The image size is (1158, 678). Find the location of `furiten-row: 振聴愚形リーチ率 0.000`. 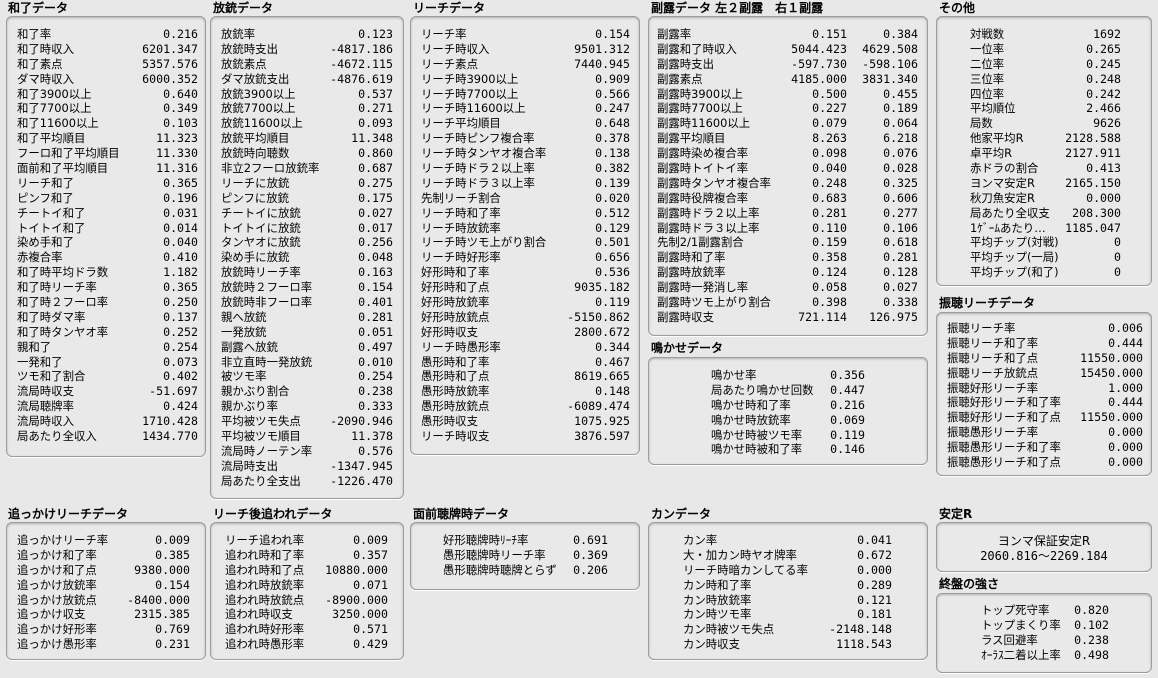

furiten-row: 振聴愚形リーチ率 0.000 is located at coordinates (1044, 432).